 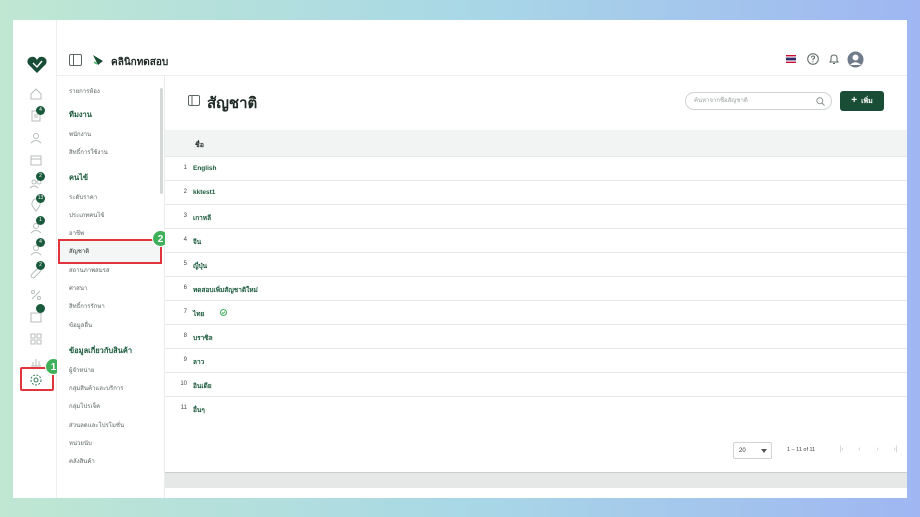 What do you see at coordinates (198, 362) in the screenshot?
I see `row-name: ลาว` at bounding box center [198, 362].